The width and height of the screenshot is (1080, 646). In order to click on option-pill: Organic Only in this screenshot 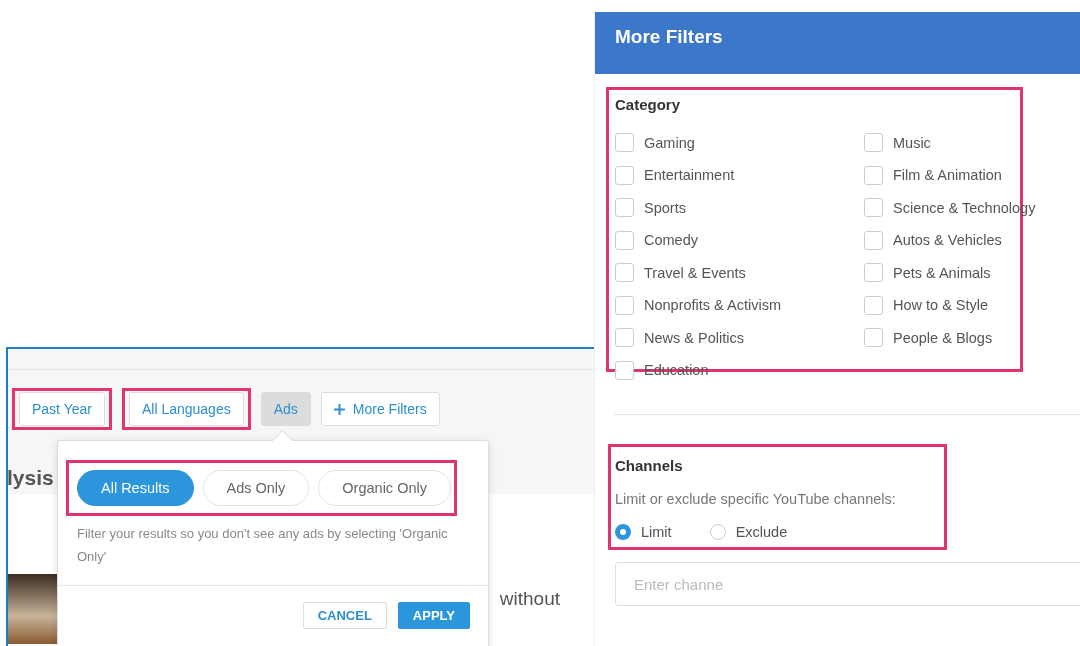, I will do `click(384, 488)`.